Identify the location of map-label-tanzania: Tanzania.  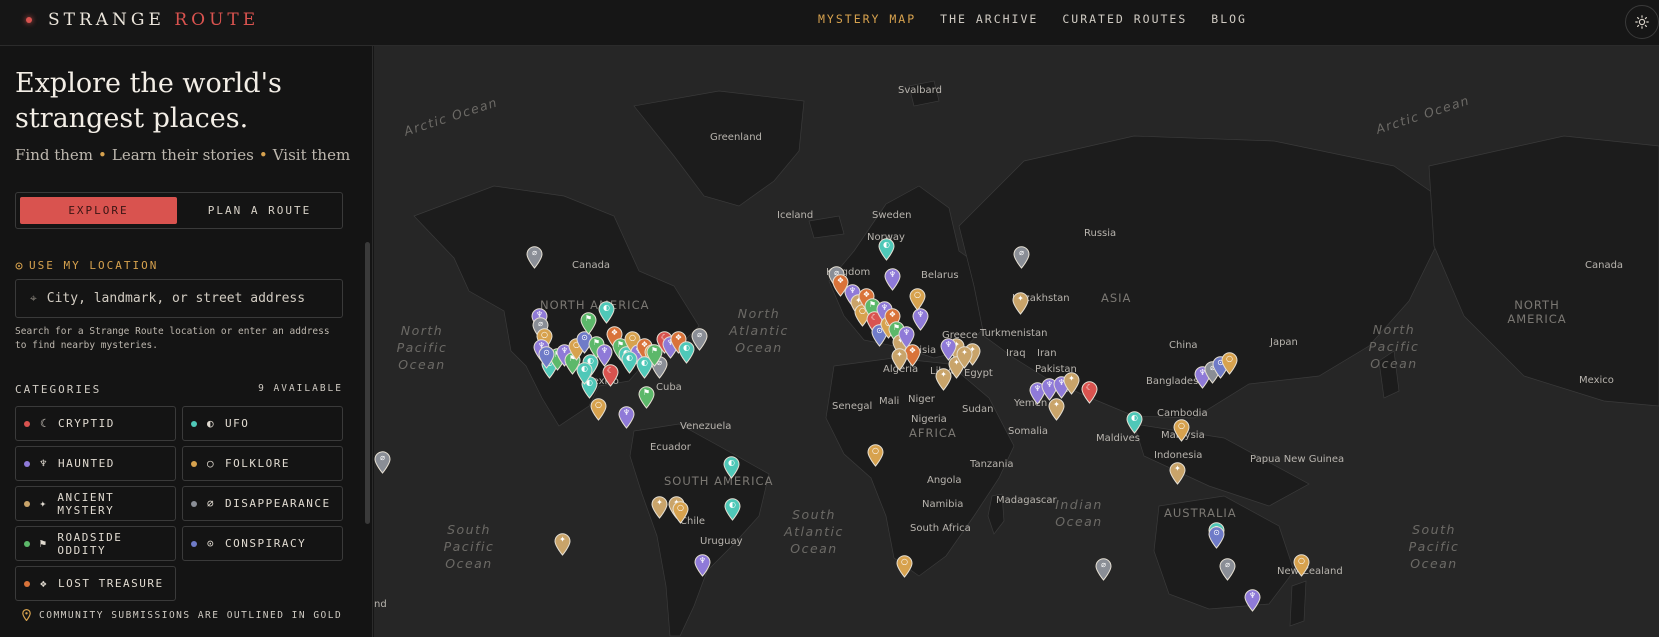
(992, 464).